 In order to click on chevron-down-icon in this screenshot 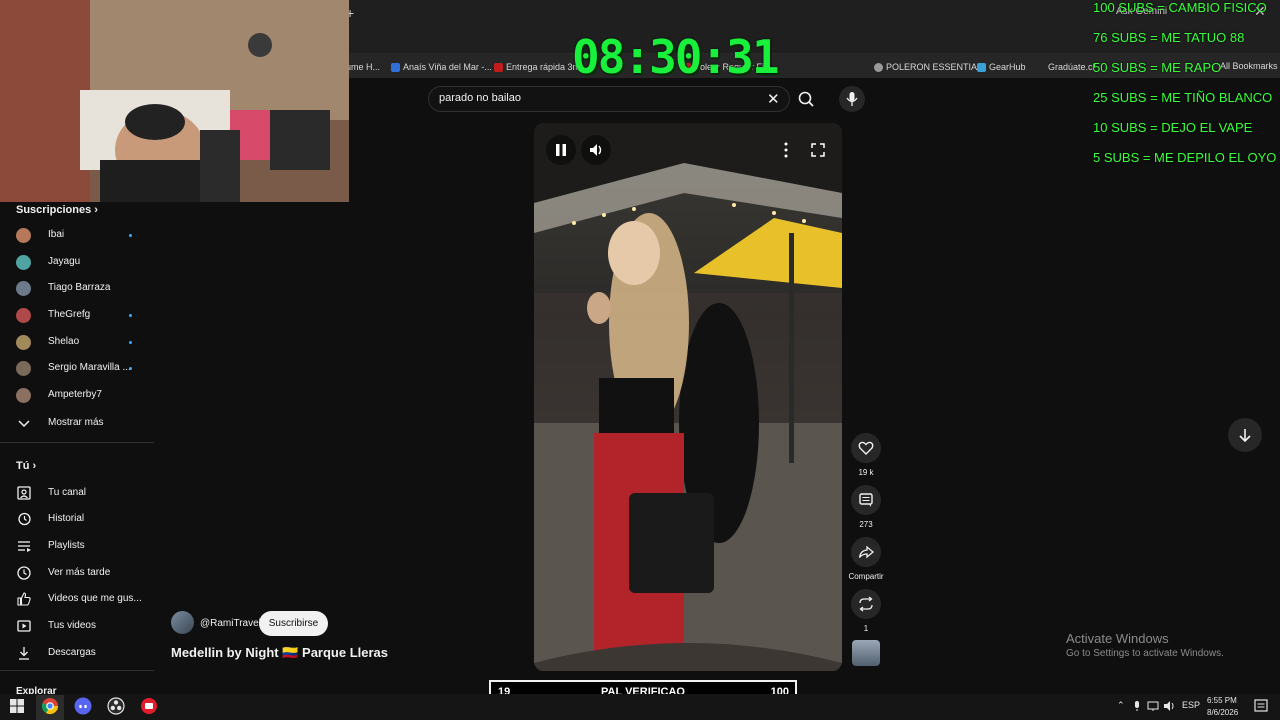, I will do `click(24, 424)`.